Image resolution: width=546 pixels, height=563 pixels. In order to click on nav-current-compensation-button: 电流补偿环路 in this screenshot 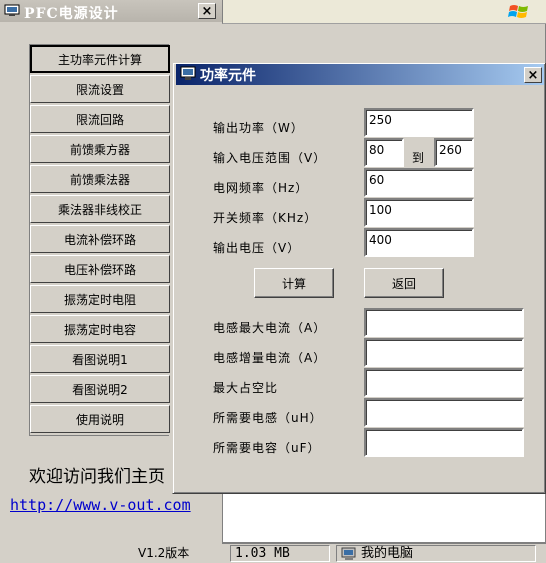, I will do `click(100, 239)`.